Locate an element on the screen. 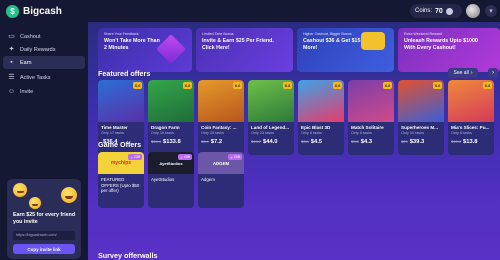 The width and height of the screenshot is (500, 260). offer-current-price: $133.8 is located at coordinates (172, 142).